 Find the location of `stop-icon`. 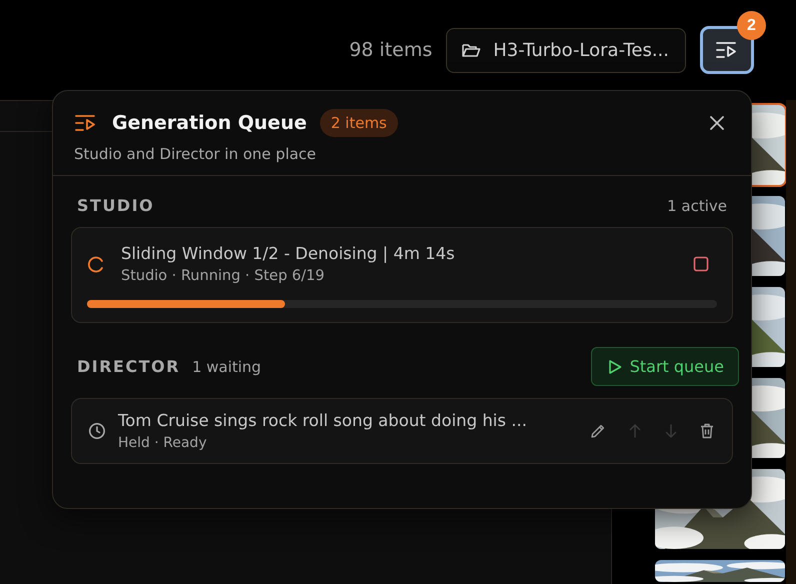

stop-icon is located at coordinates (701, 264).